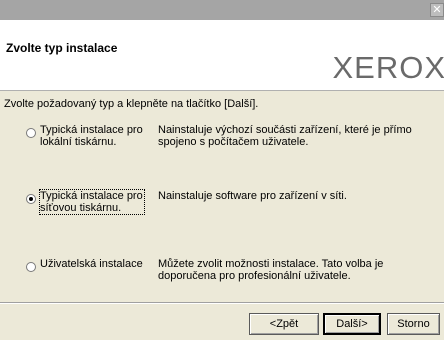 Image resolution: width=444 pixels, height=340 pixels. I want to click on cancel-button: Storno, so click(413, 324).